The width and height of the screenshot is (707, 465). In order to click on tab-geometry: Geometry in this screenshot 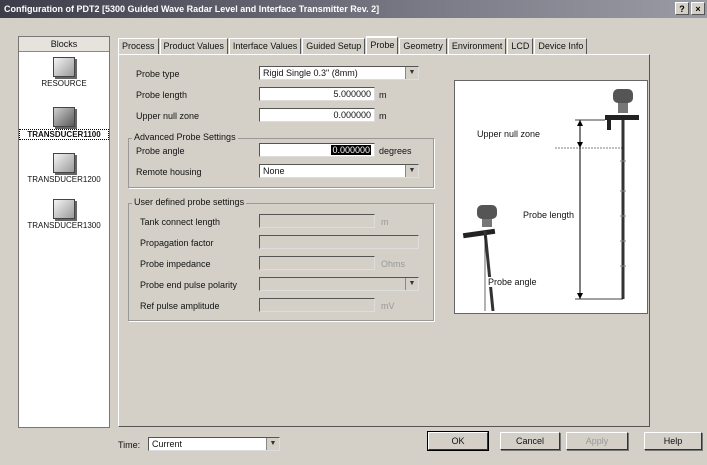, I will do `click(423, 46)`.